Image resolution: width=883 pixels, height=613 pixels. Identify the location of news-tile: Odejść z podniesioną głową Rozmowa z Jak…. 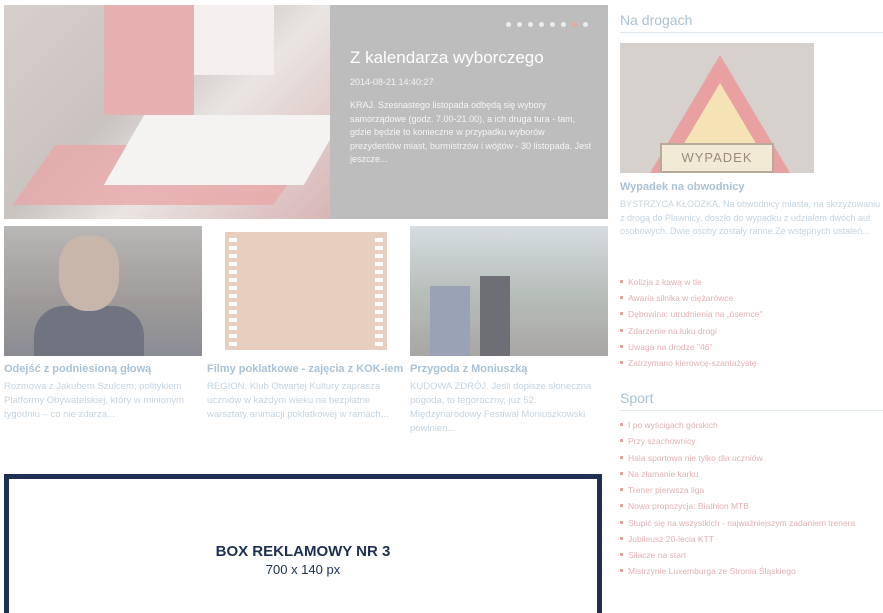
(103, 324).